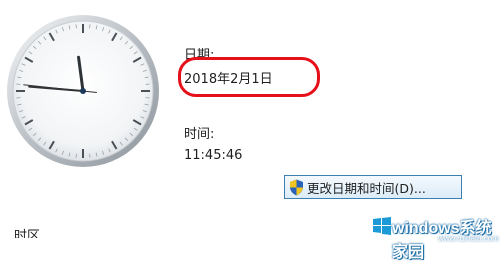 The height and width of the screenshot is (262, 500). Describe the element at coordinates (382, 226) in the screenshot. I see `windows-logo-icon` at that location.